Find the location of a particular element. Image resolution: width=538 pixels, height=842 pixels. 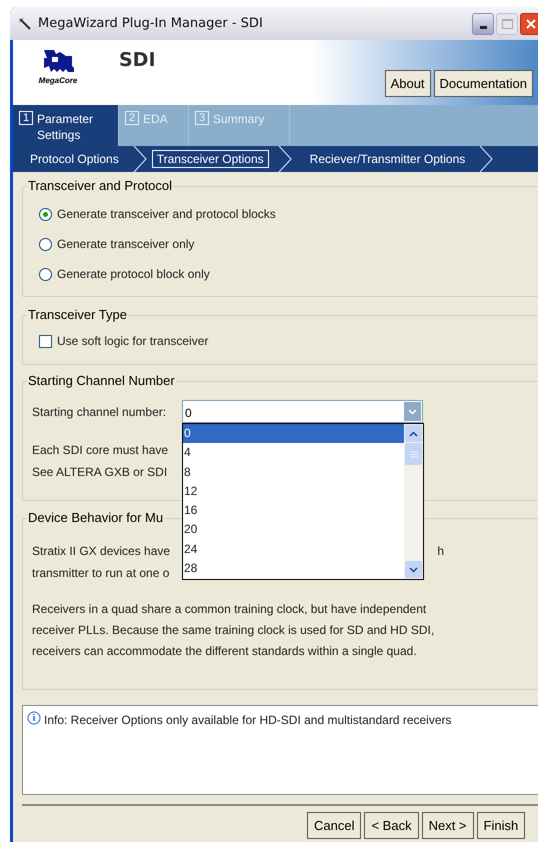

close-icon is located at coordinates (531, 23).